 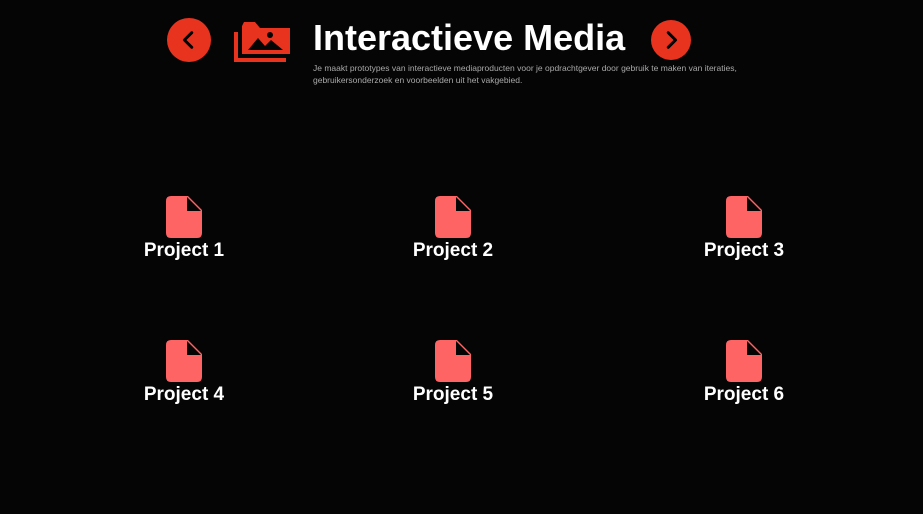 I want to click on previous-button, so click(x=189, y=40).